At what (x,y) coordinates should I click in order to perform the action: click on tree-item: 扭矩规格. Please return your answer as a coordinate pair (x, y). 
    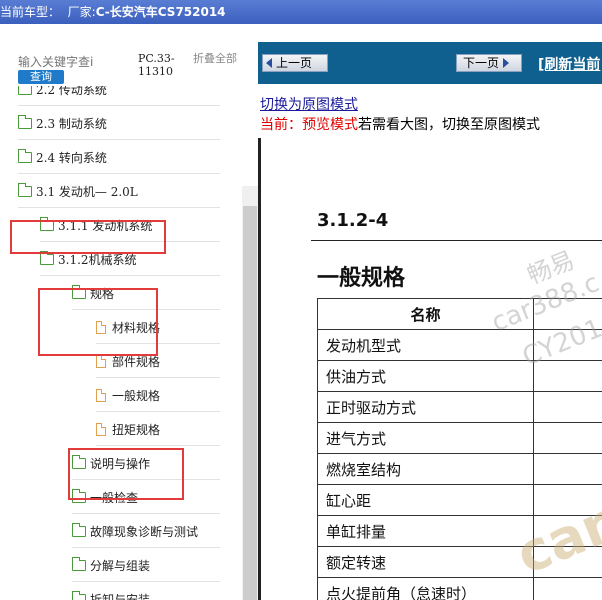
    Looking at the image, I should click on (158, 429).